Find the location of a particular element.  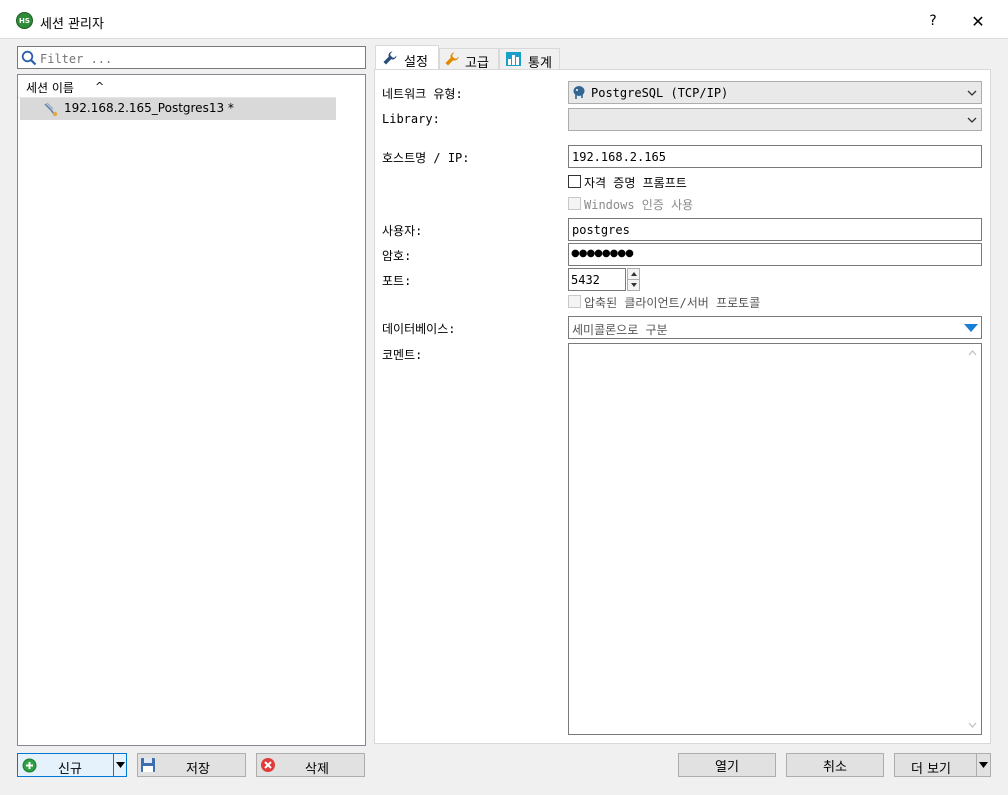

title-bar: HS 세션 관리자 ? ✕ is located at coordinates (504, 19).